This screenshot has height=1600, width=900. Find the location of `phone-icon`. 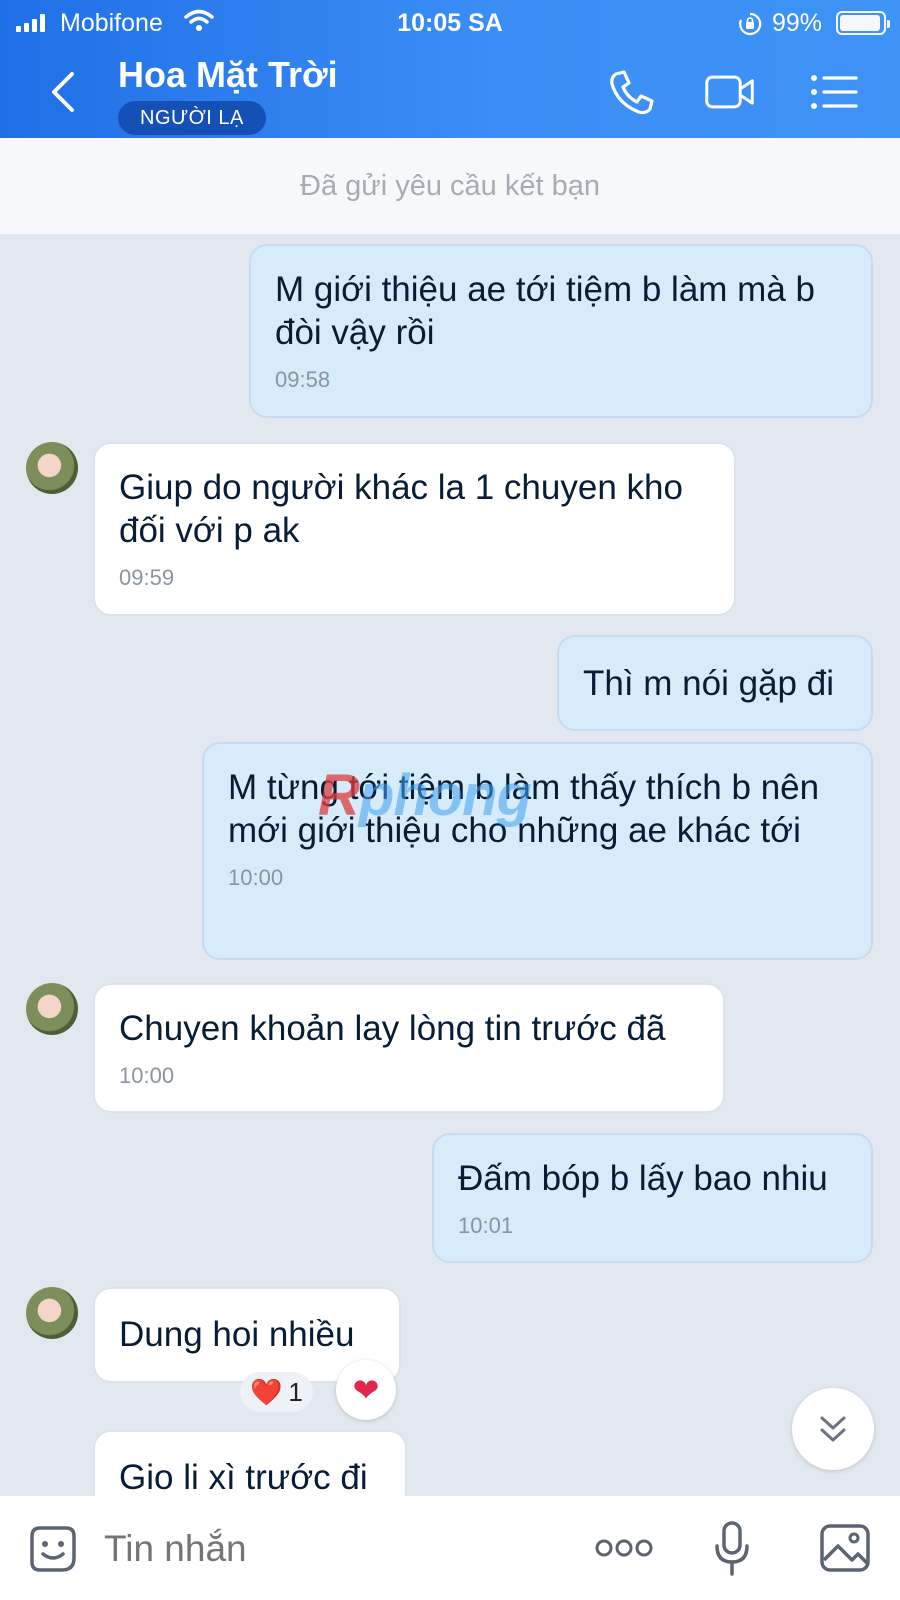

phone-icon is located at coordinates (632, 92).